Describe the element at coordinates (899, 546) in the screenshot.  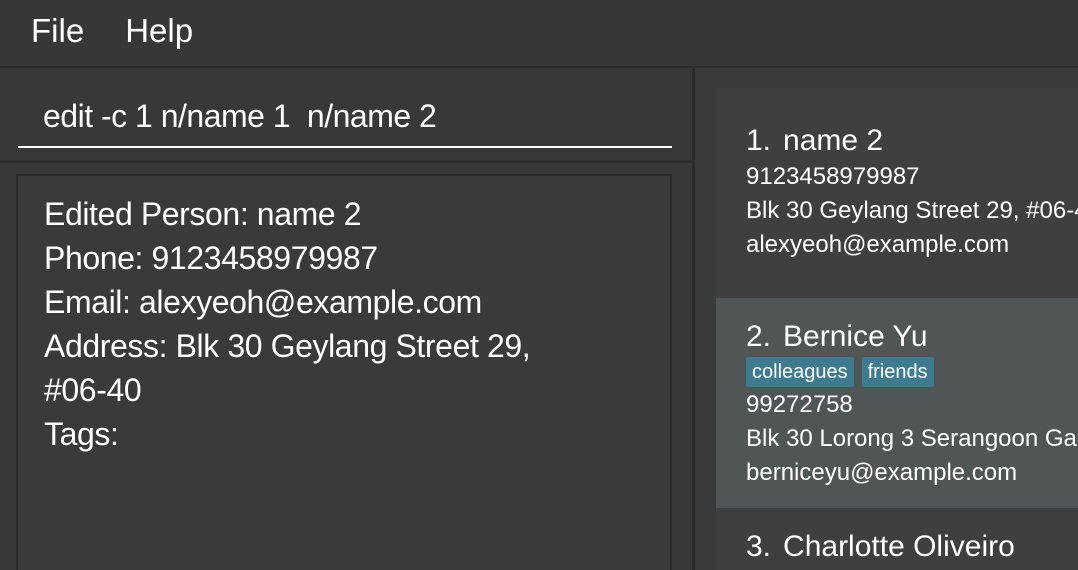
I see `person-name: Charlotte Oliveiro` at that location.